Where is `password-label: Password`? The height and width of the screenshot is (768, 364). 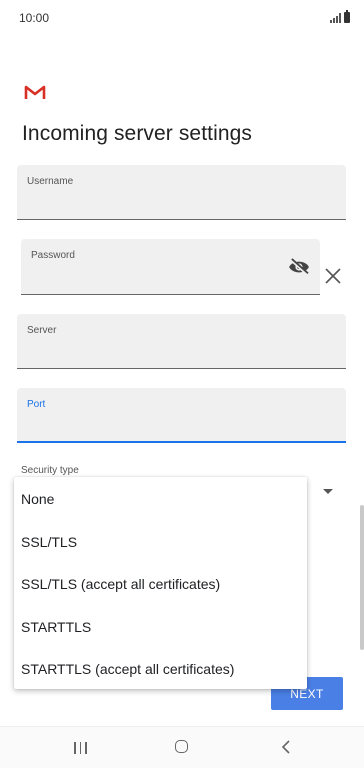
password-label: Password is located at coordinates (53, 255).